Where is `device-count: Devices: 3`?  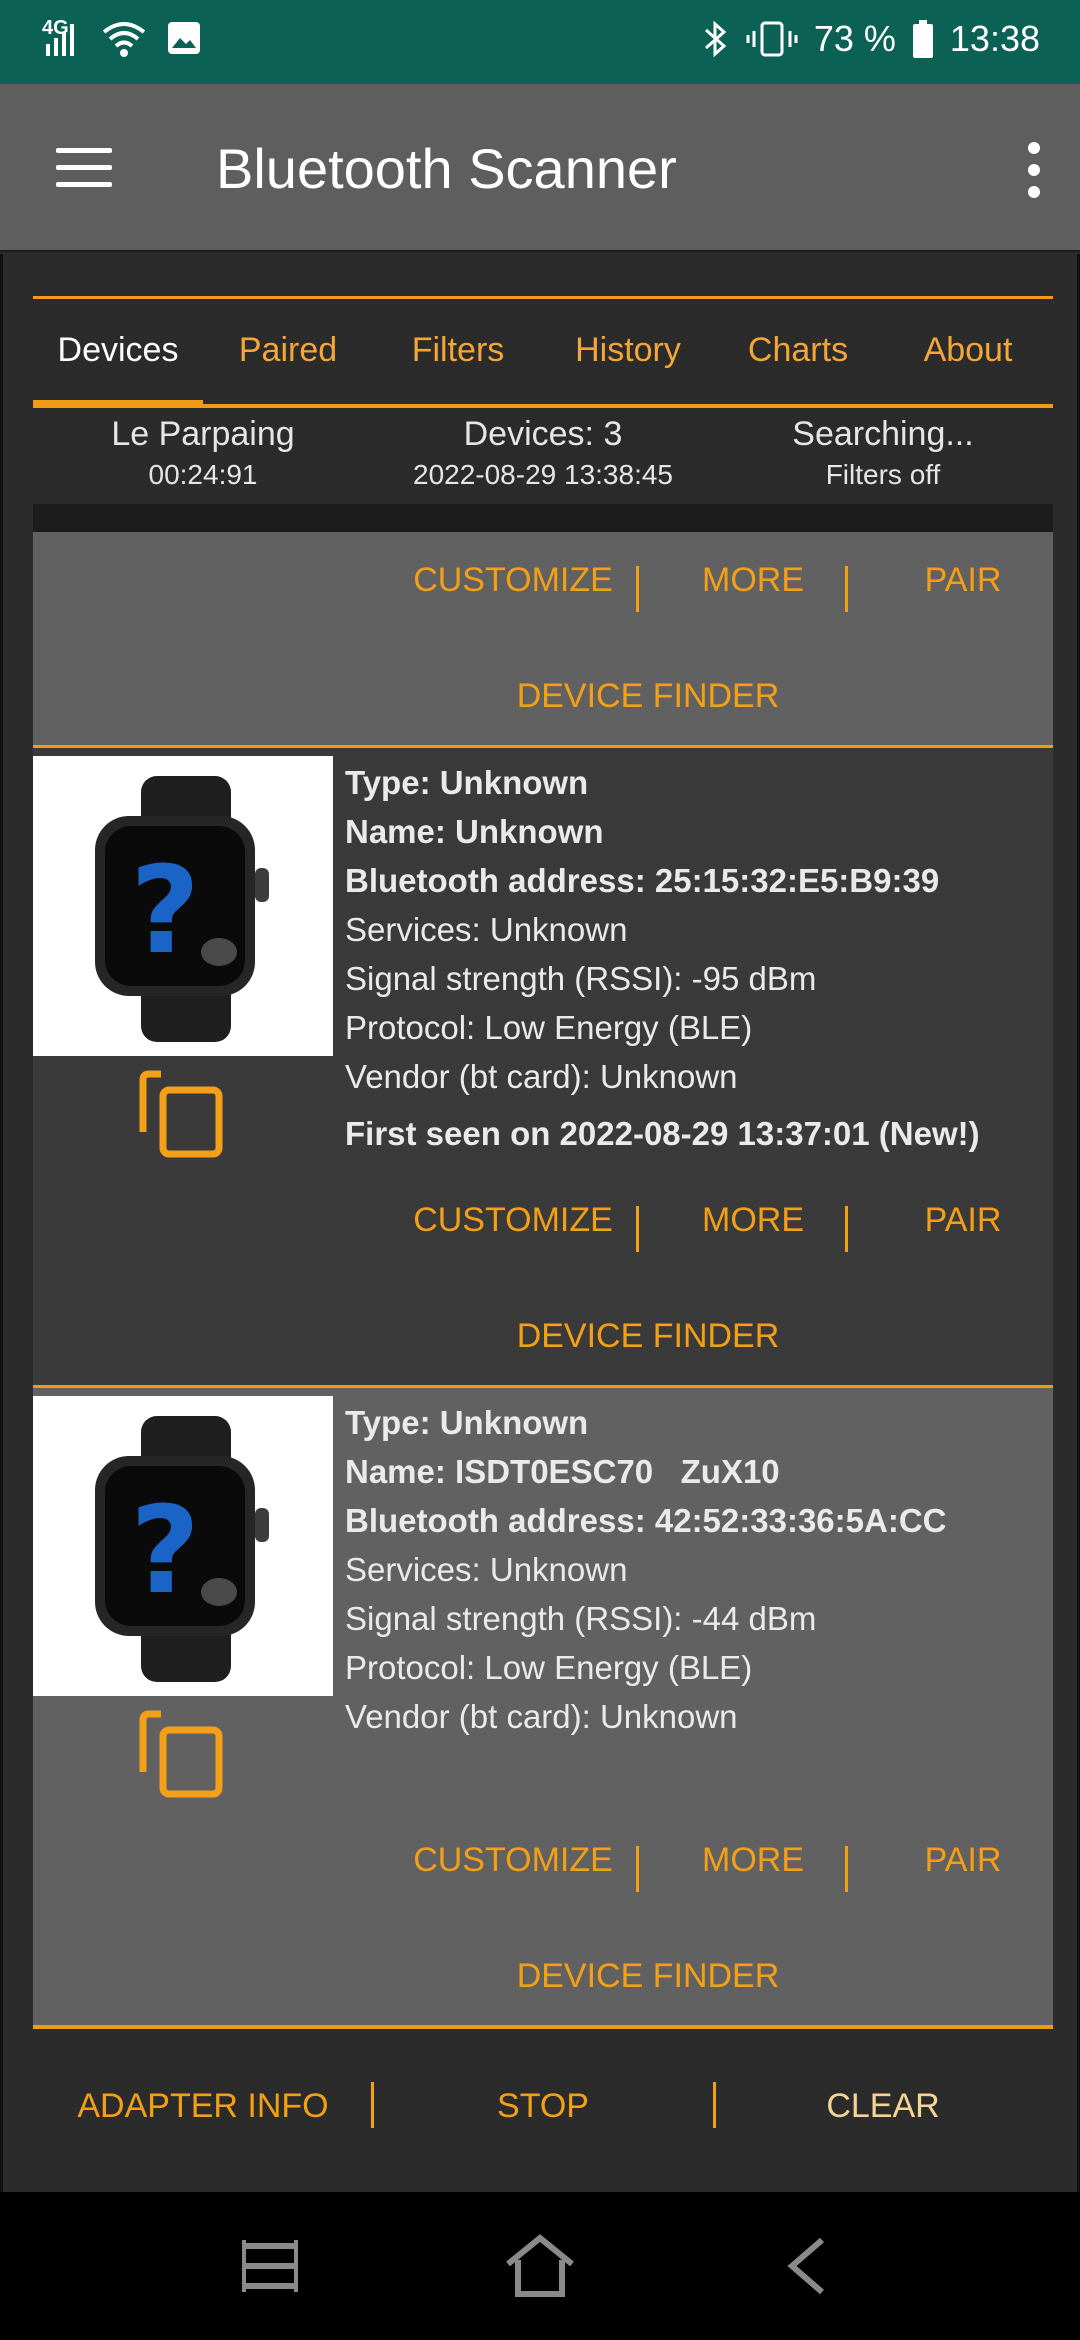
device-count: Devices: 3 is located at coordinates (543, 434).